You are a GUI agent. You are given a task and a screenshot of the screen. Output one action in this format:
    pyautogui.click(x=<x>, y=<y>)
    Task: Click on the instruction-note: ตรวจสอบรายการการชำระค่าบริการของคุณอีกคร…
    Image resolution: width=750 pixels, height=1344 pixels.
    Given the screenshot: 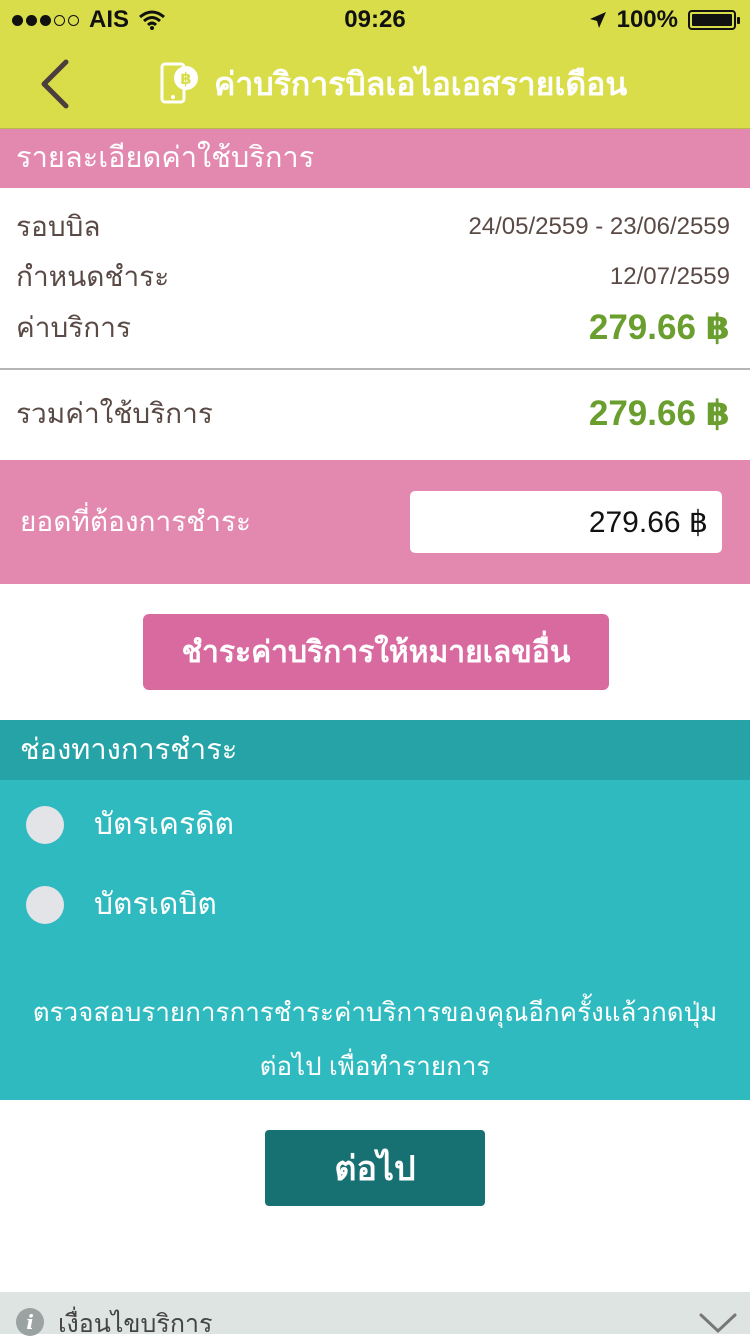 What is the action you would take?
    pyautogui.click(x=375, y=1039)
    